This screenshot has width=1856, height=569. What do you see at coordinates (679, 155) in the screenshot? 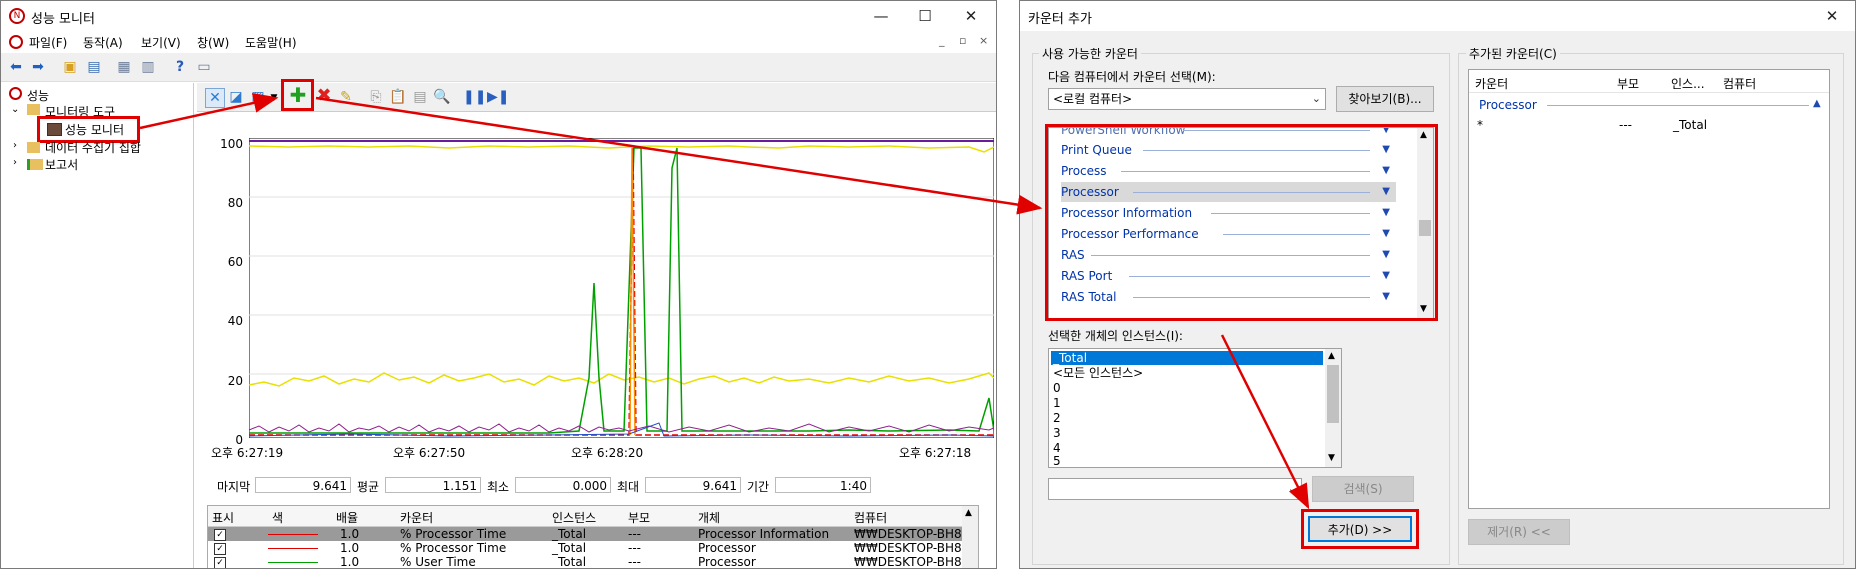
I see `arrow-add-to-counter-list` at bounding box center [679, 155].